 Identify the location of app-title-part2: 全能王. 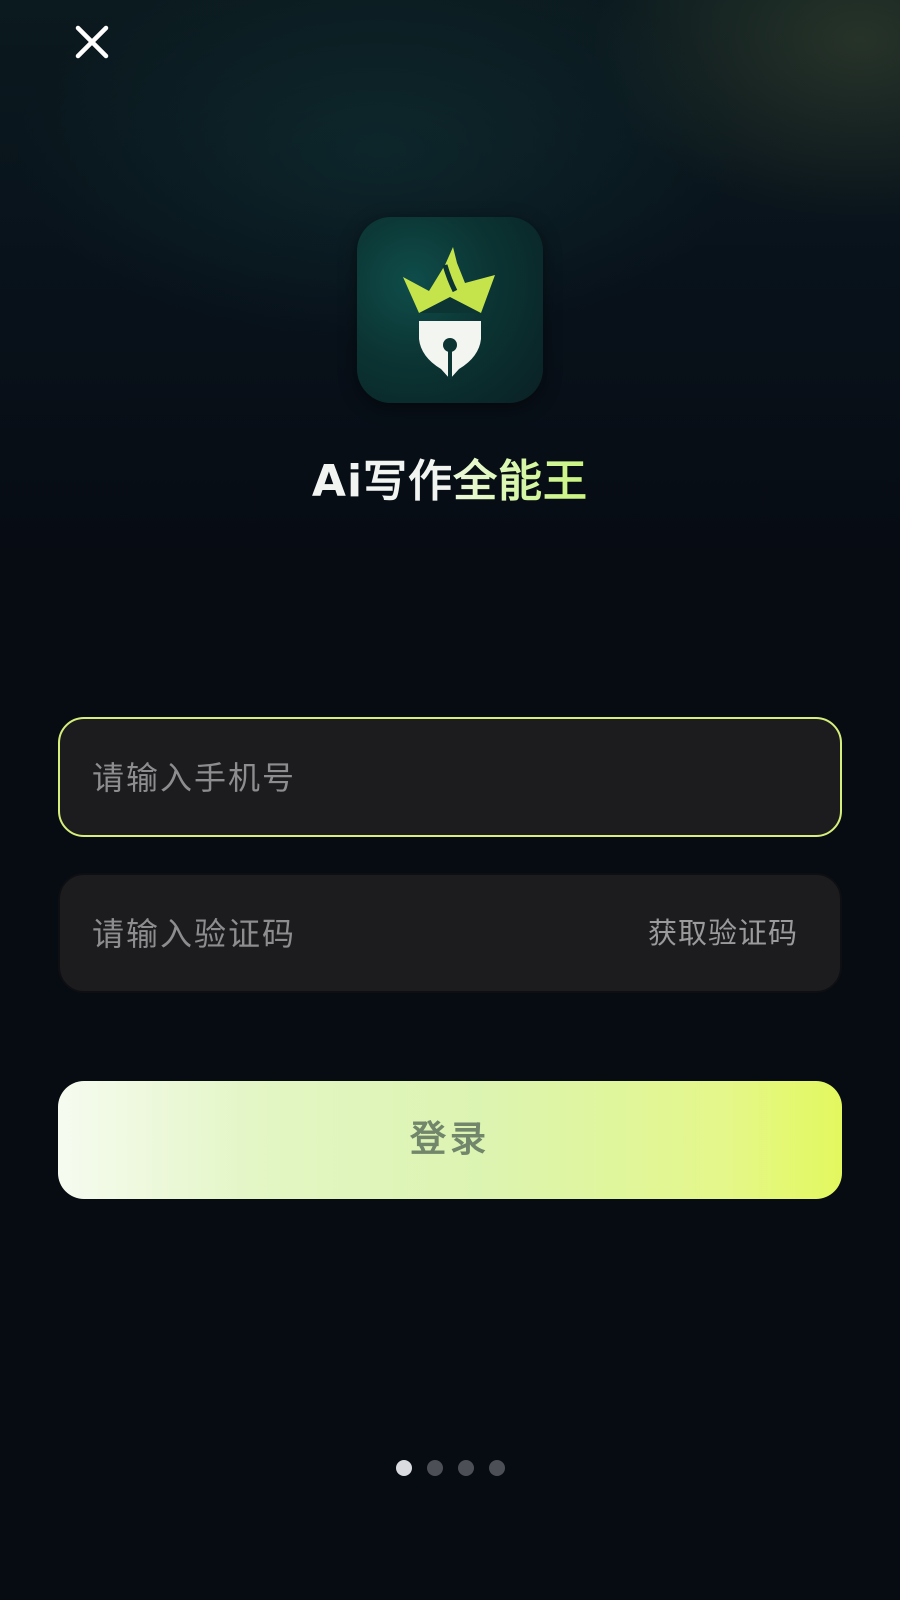
(521, 481).